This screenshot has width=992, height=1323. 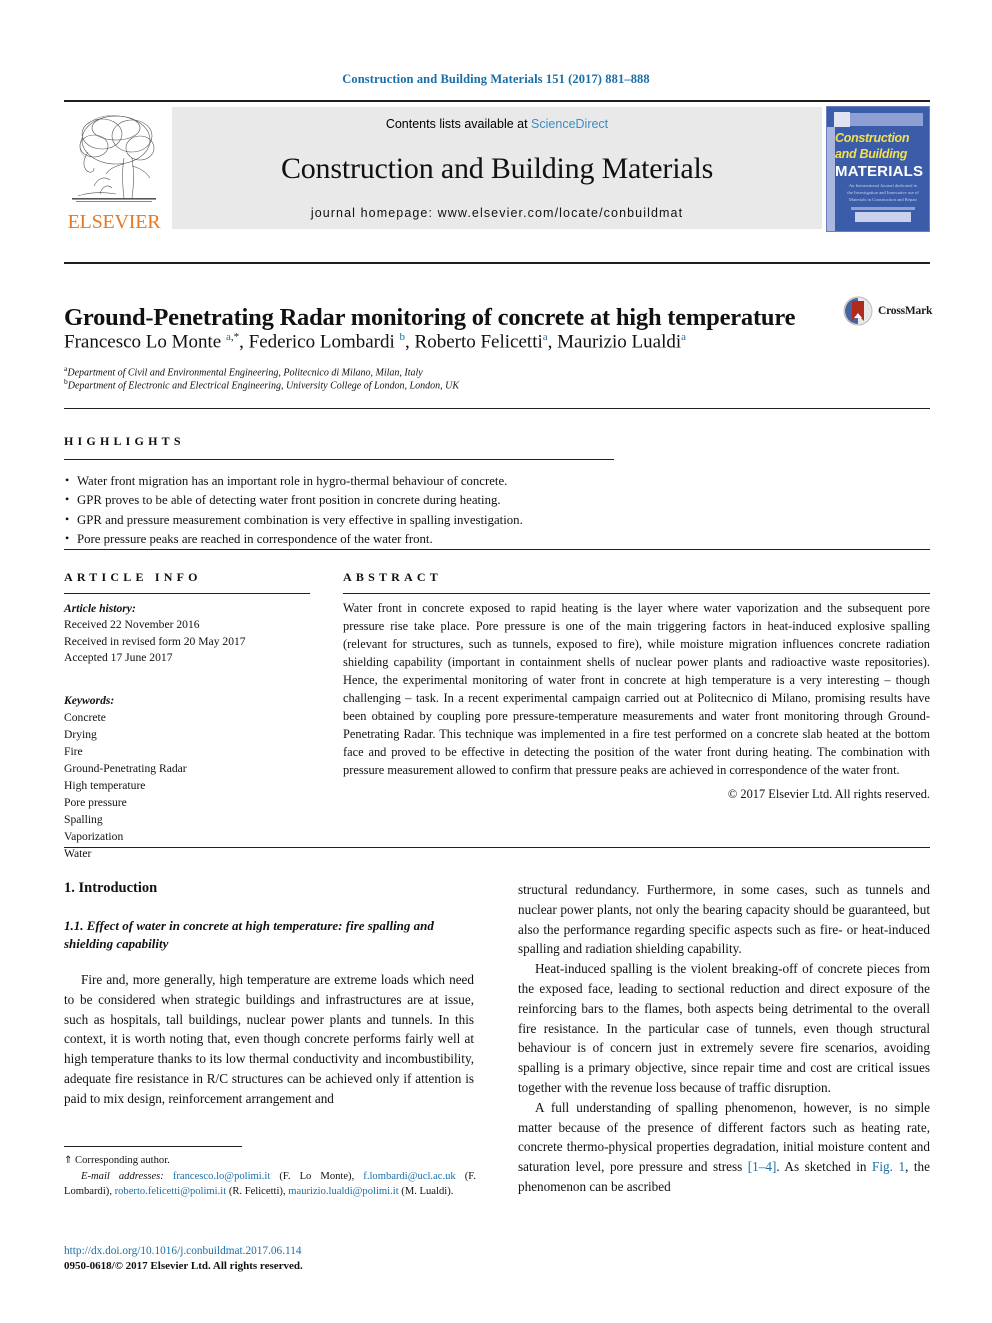 I want to click on cover-title-line3: MATERIALS, so click(x=879, y=171).